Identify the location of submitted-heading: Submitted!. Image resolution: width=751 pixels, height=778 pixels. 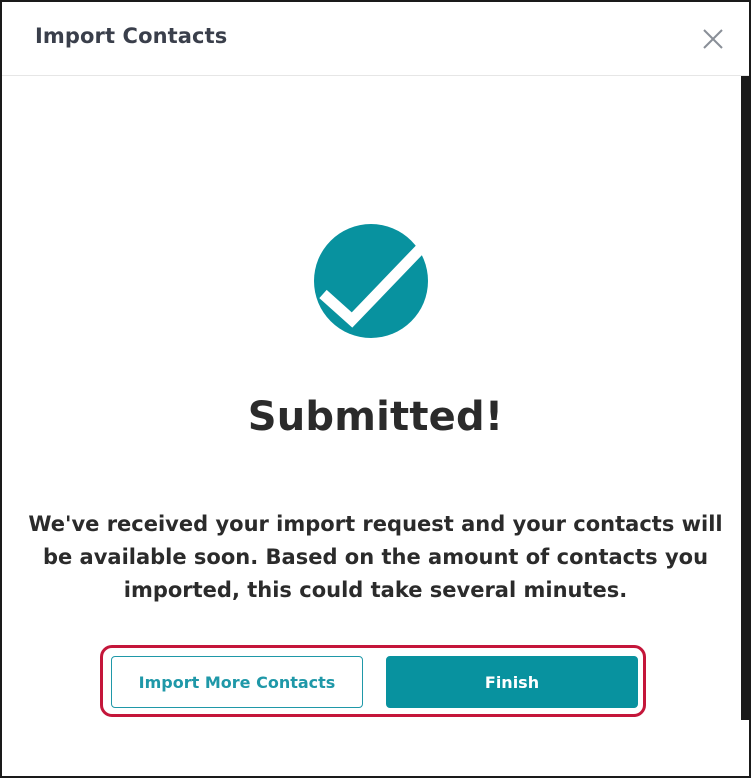
(375, 417).